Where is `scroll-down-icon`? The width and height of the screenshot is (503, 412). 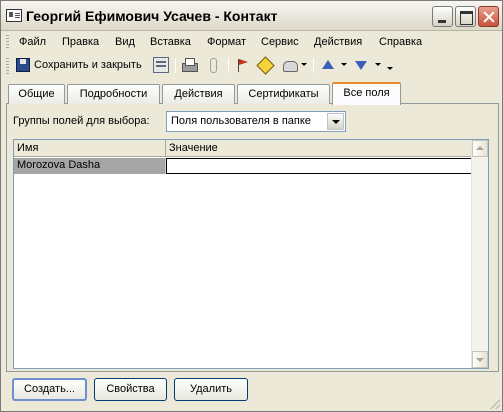 scroll-down-icon is located at coordinates (480, 359).